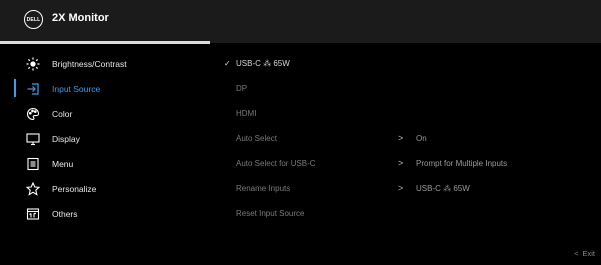 This screenshot has height=265, width=601. I want to click on monitor-title: 2X Monitor, so click(80, 18).